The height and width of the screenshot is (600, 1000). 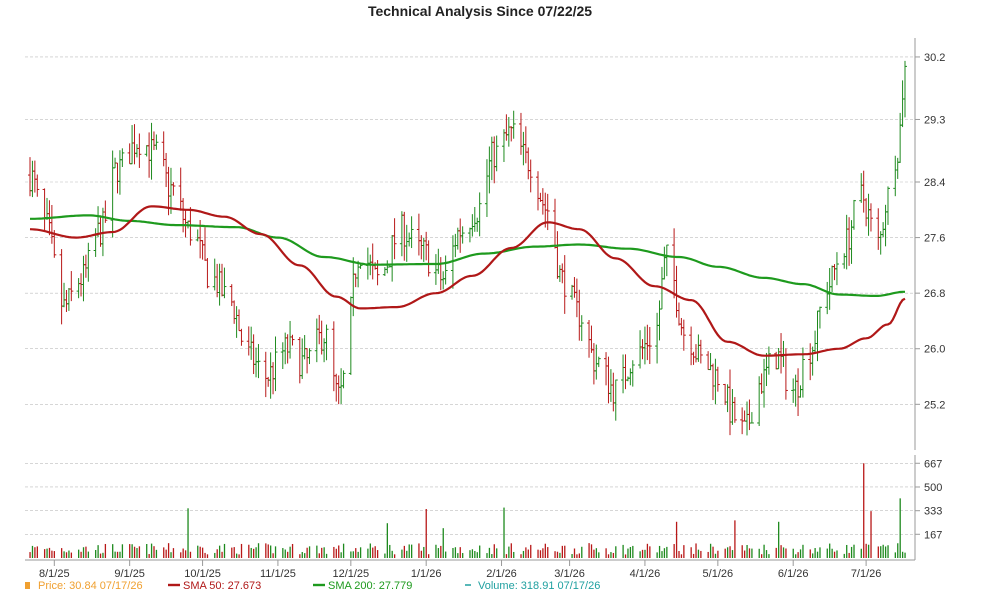 What do you see at coordinates (129, 574) in the screenshot?
I see `x-tick-label: 9/1/25` at bounding box center [129, 574].